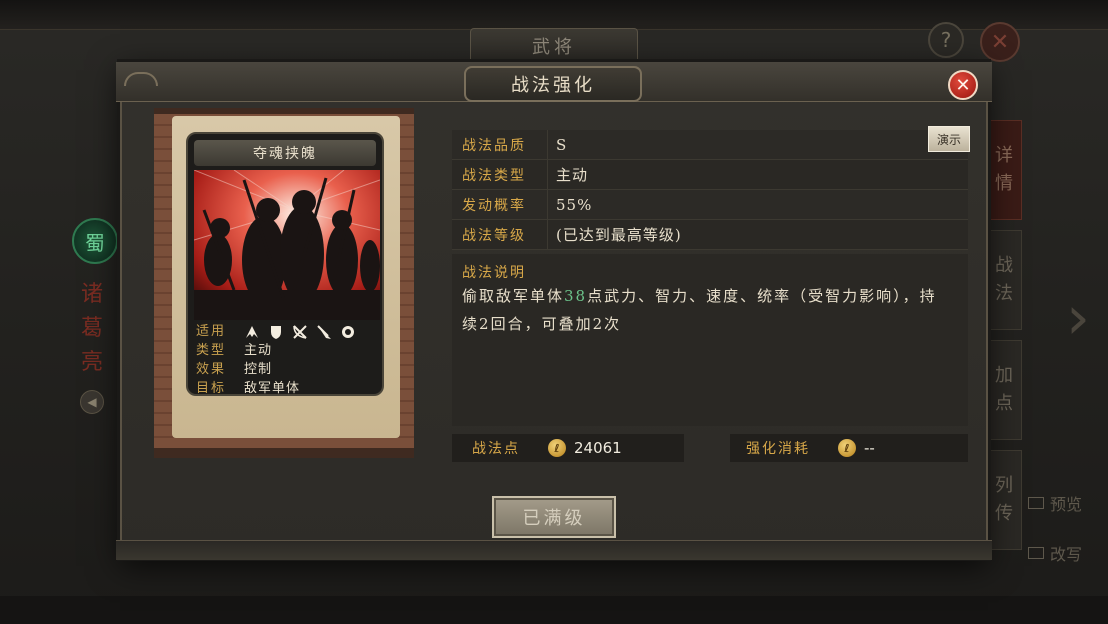 This screenshot has height=624, width=1108. Describe the element at coordinates (710, 205) in the screenshot. I see `info-row-probability: 发动概率 55%` at that location.